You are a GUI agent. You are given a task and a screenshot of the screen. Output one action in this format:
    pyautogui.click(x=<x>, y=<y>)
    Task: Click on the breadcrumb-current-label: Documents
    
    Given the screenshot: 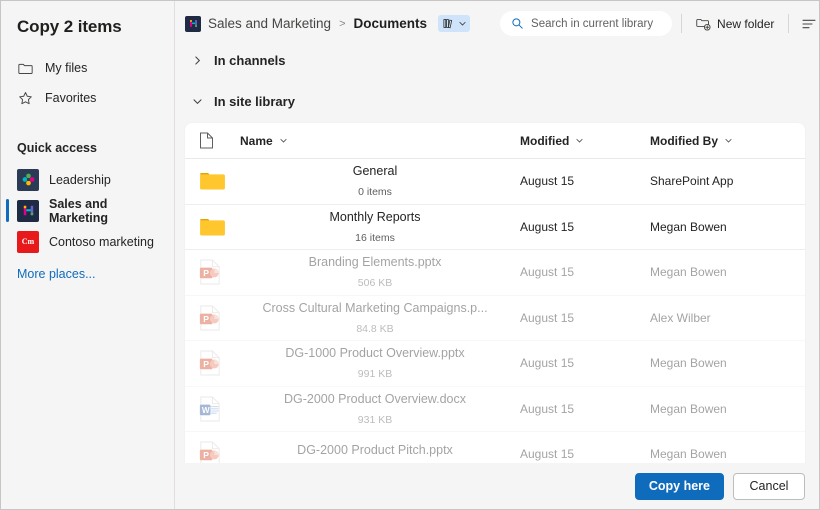 What is the action you would take?
    pyautogui.click(x=391, y=23)
    